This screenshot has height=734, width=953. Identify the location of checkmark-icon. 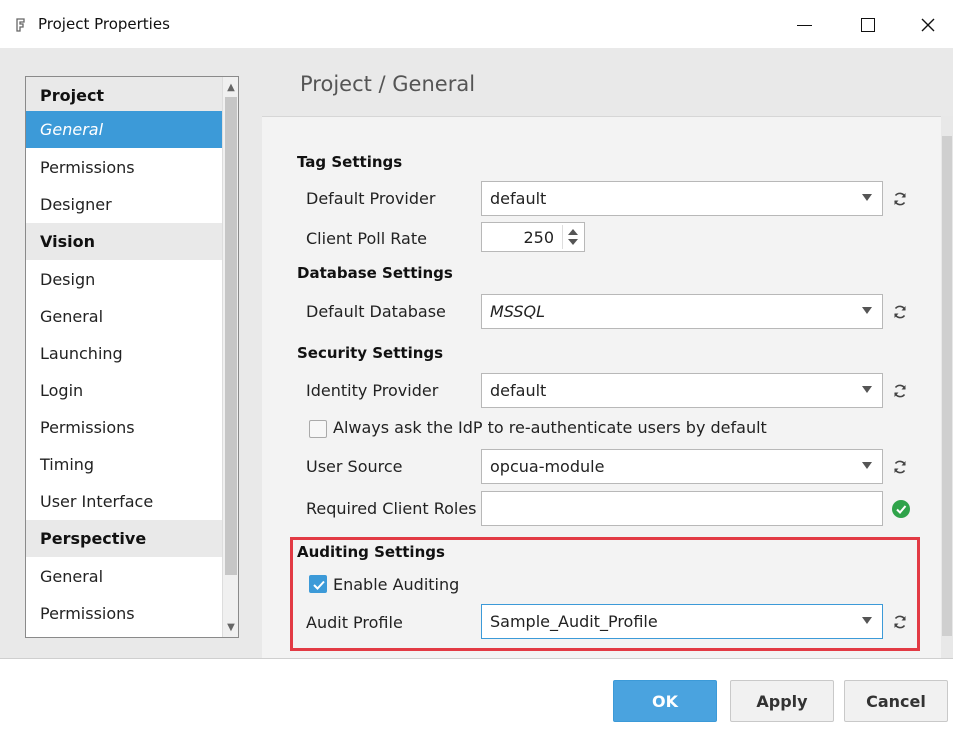
(319, 585).